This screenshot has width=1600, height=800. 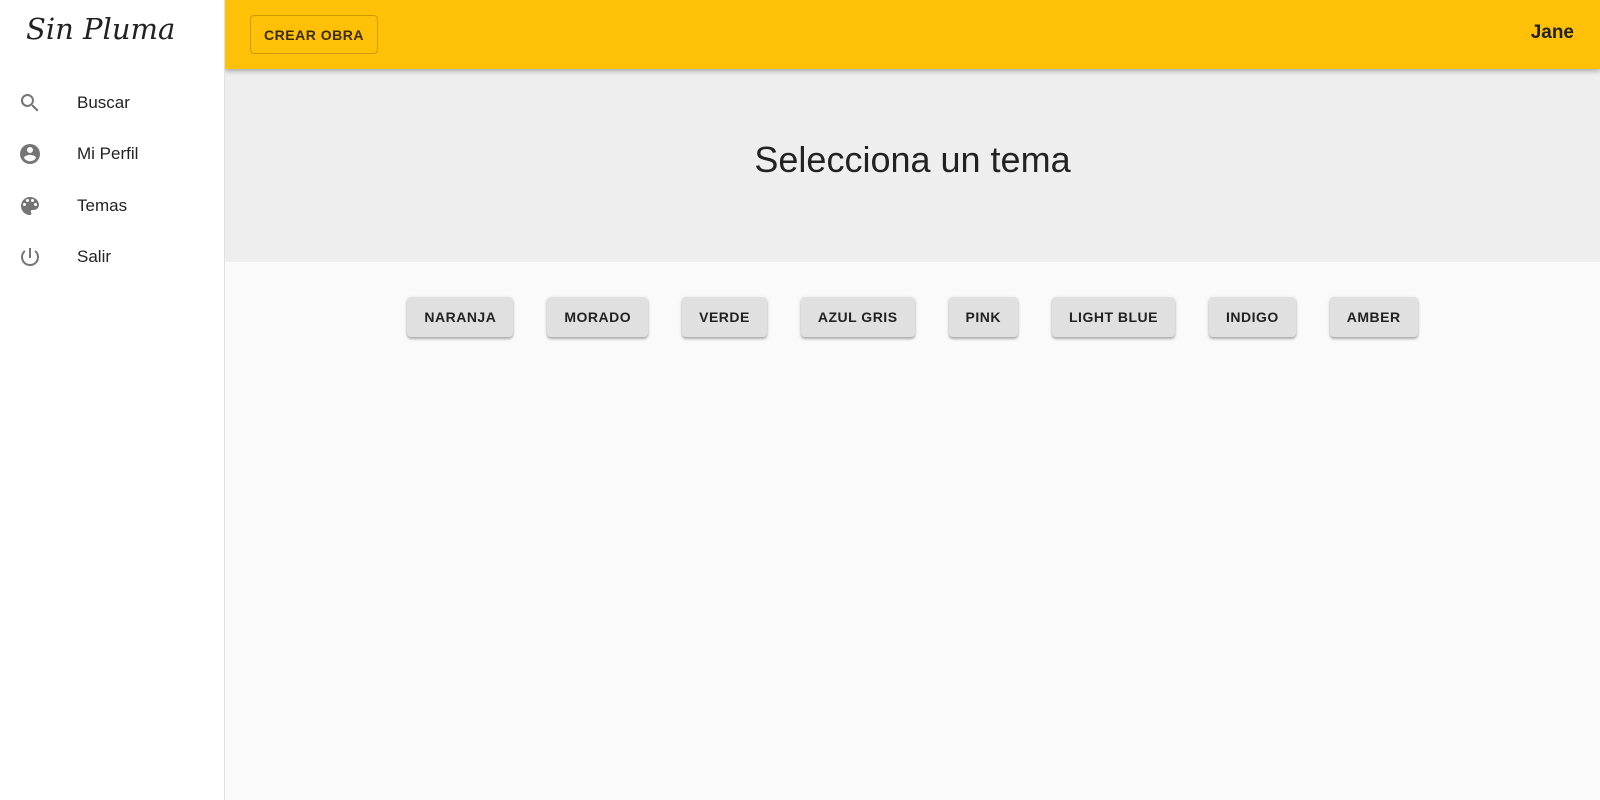 What do you see at coordinates (1552, 33) in the screenshot?
I see `user-name: Jane` at bounding box center [1552, 33].